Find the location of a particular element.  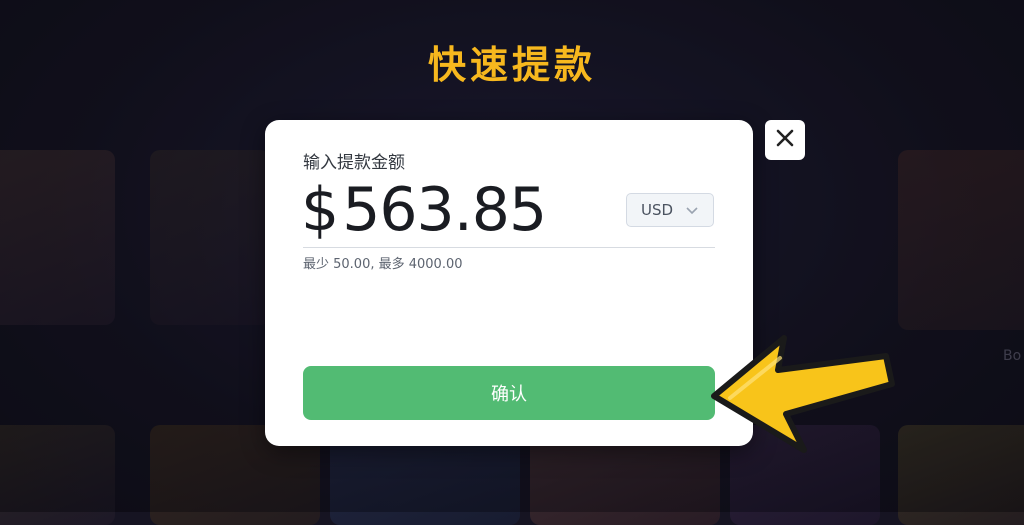

amount-underline is located at coordinates (509, 247).